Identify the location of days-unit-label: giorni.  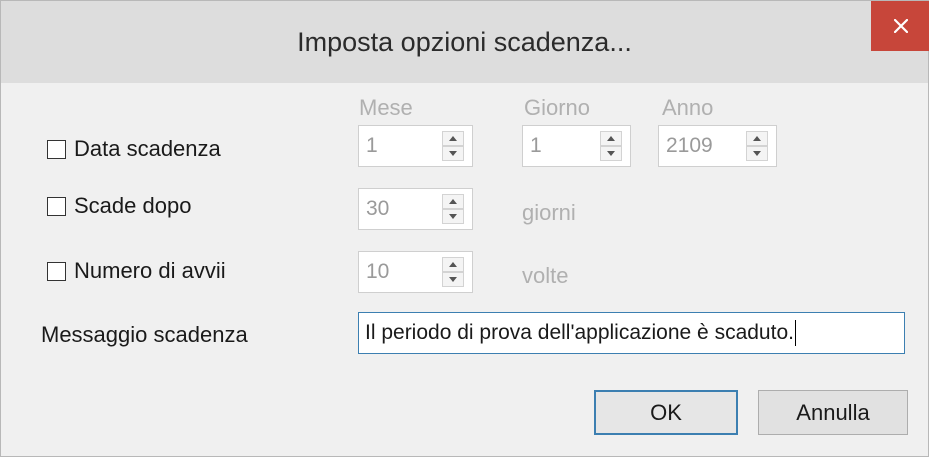
(549, 212).